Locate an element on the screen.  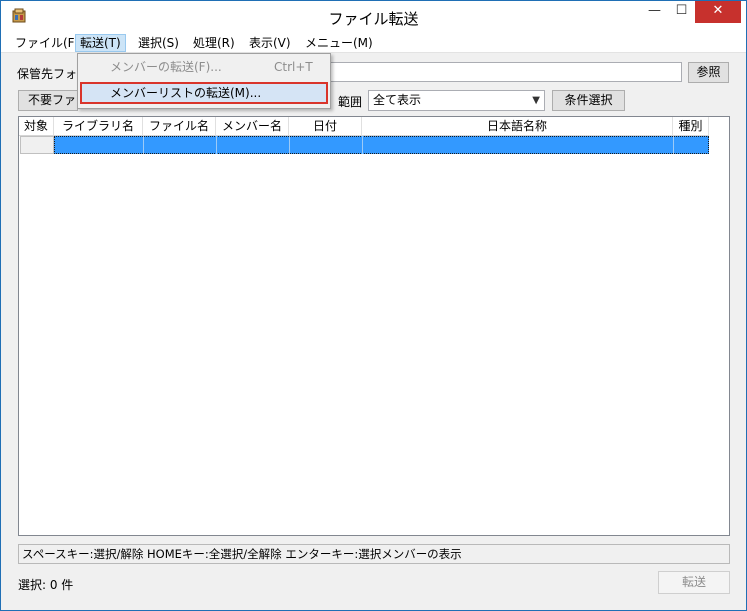
menu-menu: メニュー(M) is located at coordinates (339, 43).